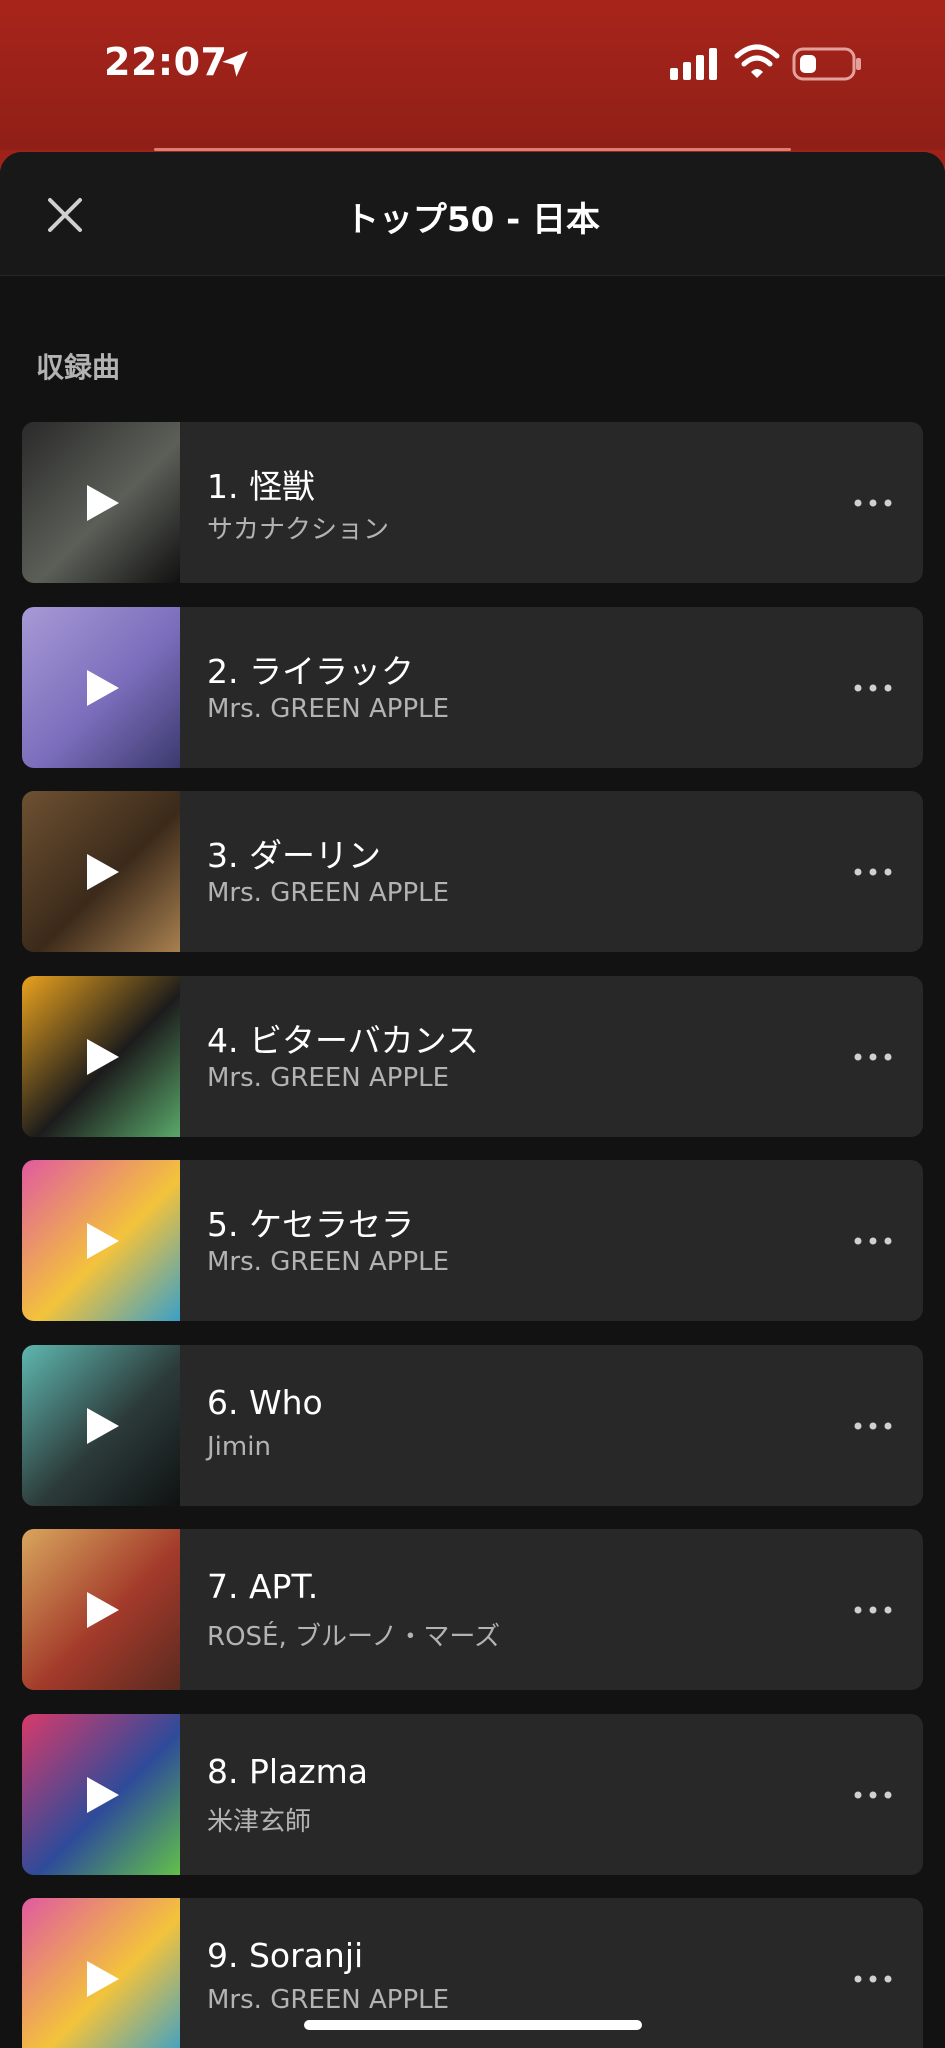 This screenshot has width=945, height=2048. I want to click on status-bar: 22:07, so click(472, 75).